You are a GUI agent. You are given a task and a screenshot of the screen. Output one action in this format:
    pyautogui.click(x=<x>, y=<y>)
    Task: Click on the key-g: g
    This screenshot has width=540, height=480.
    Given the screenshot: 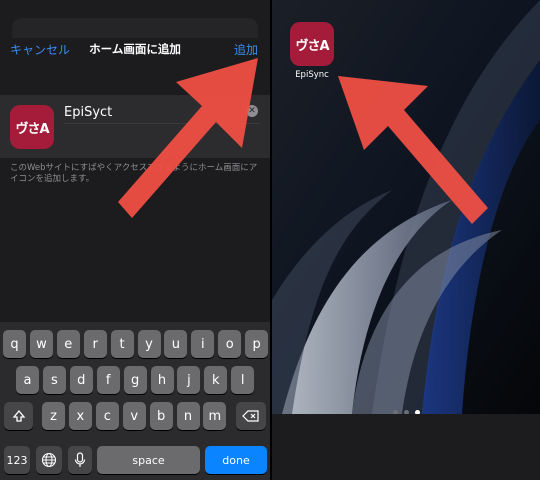 What is the action you would take?
    pyautogui.click(x=135, y=380)
    